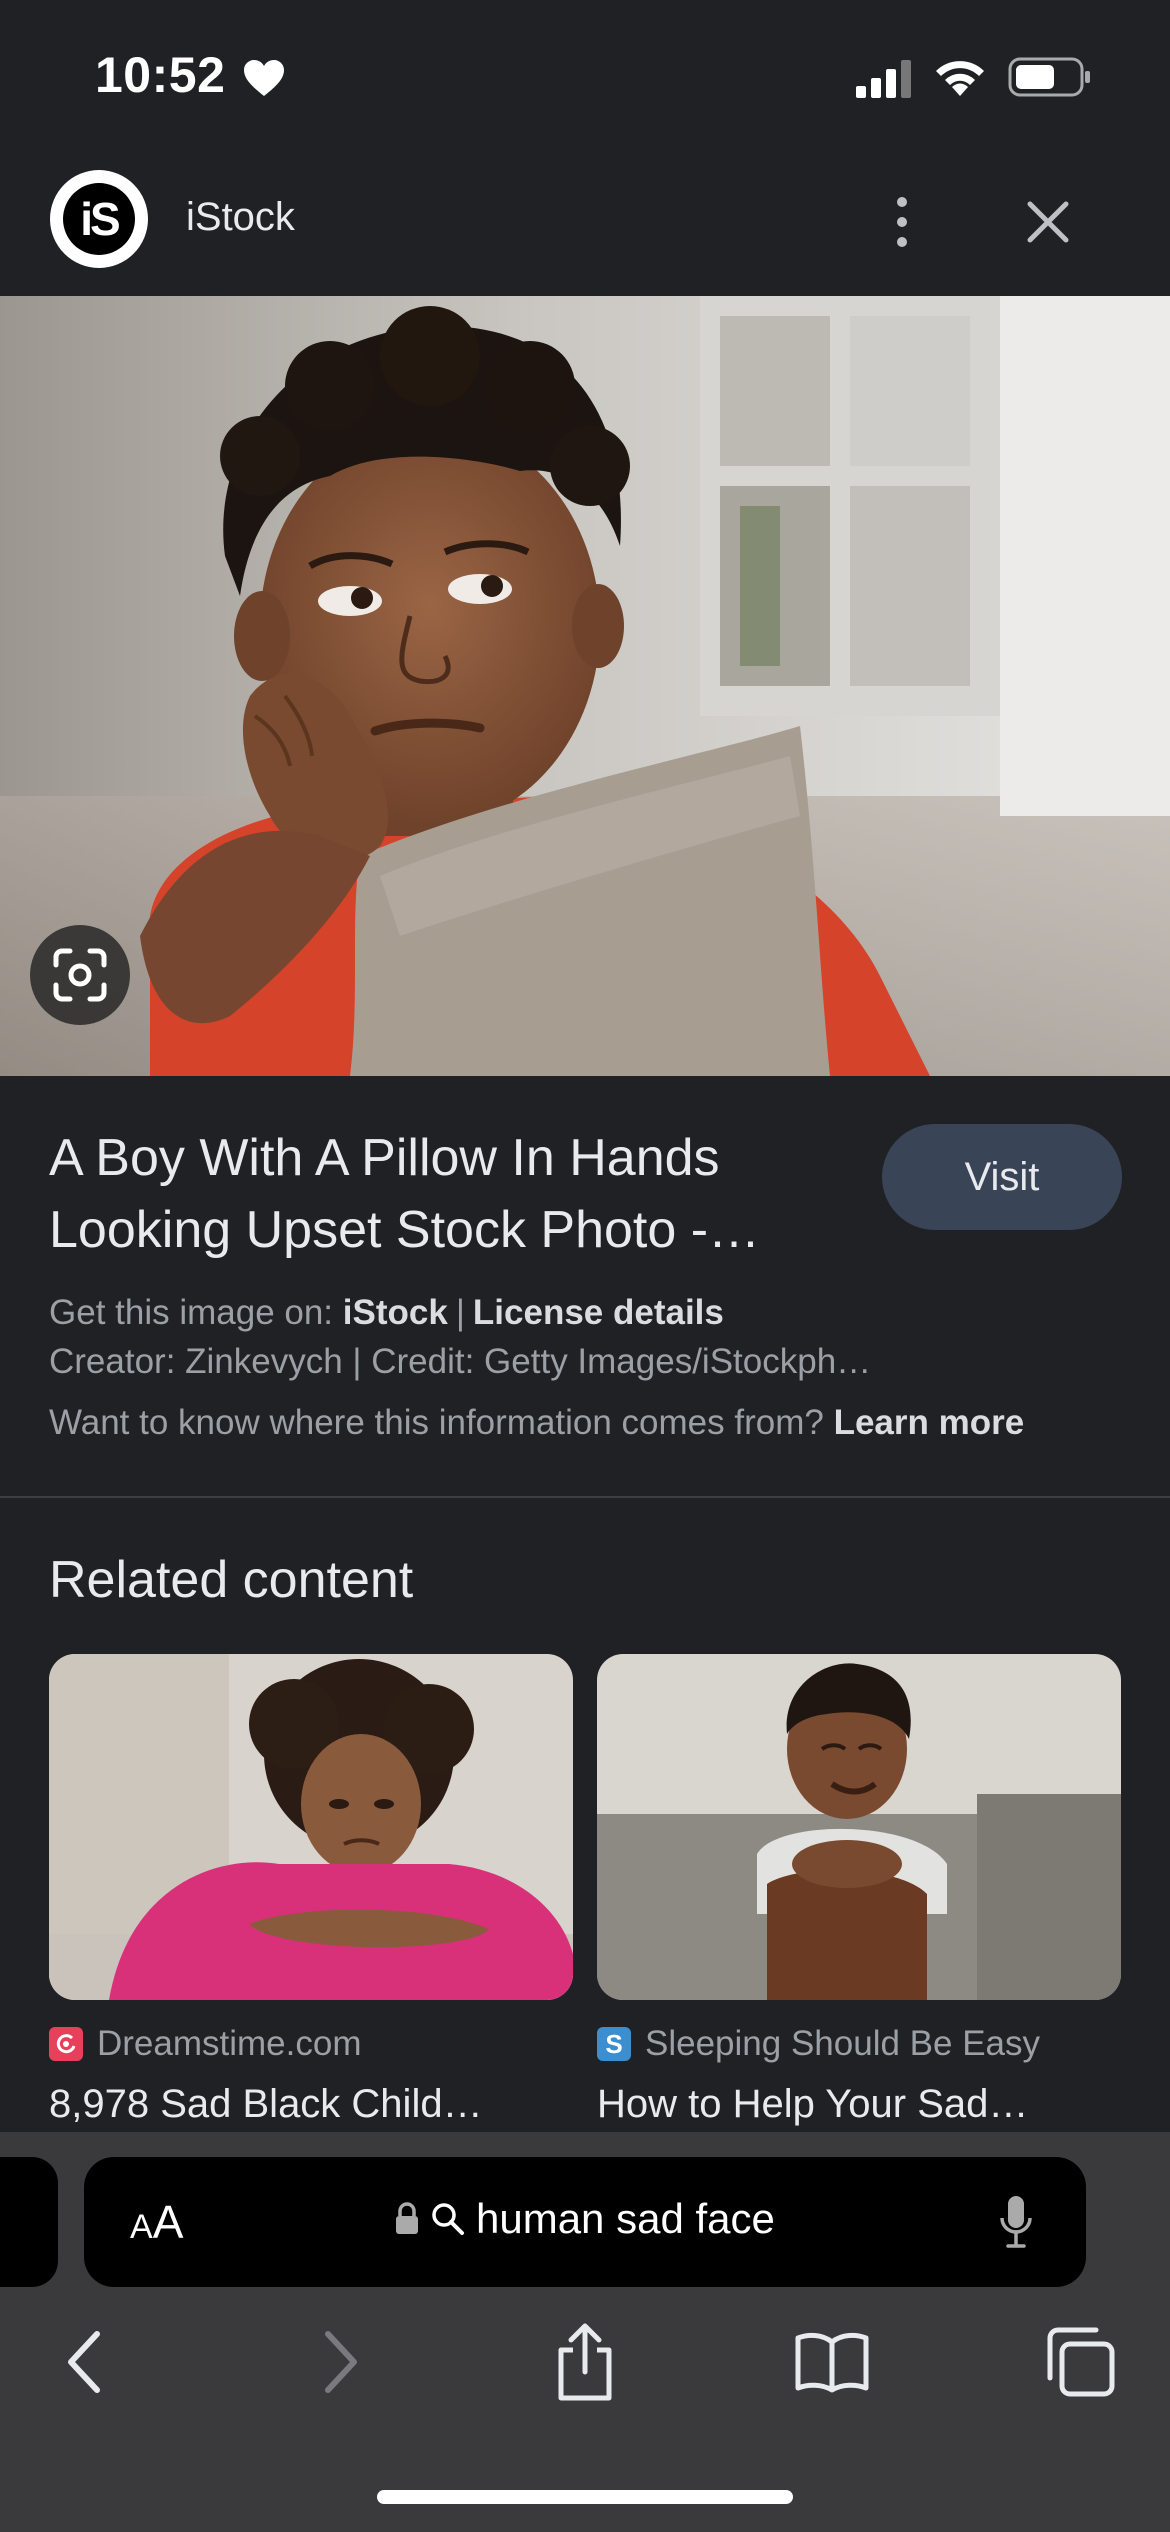 This screenshot has height=2532, width=1170. What do you see at coordinates (448, 2219) in the screenshot?
I see `search-icon` at bounding box center [448, 2219].